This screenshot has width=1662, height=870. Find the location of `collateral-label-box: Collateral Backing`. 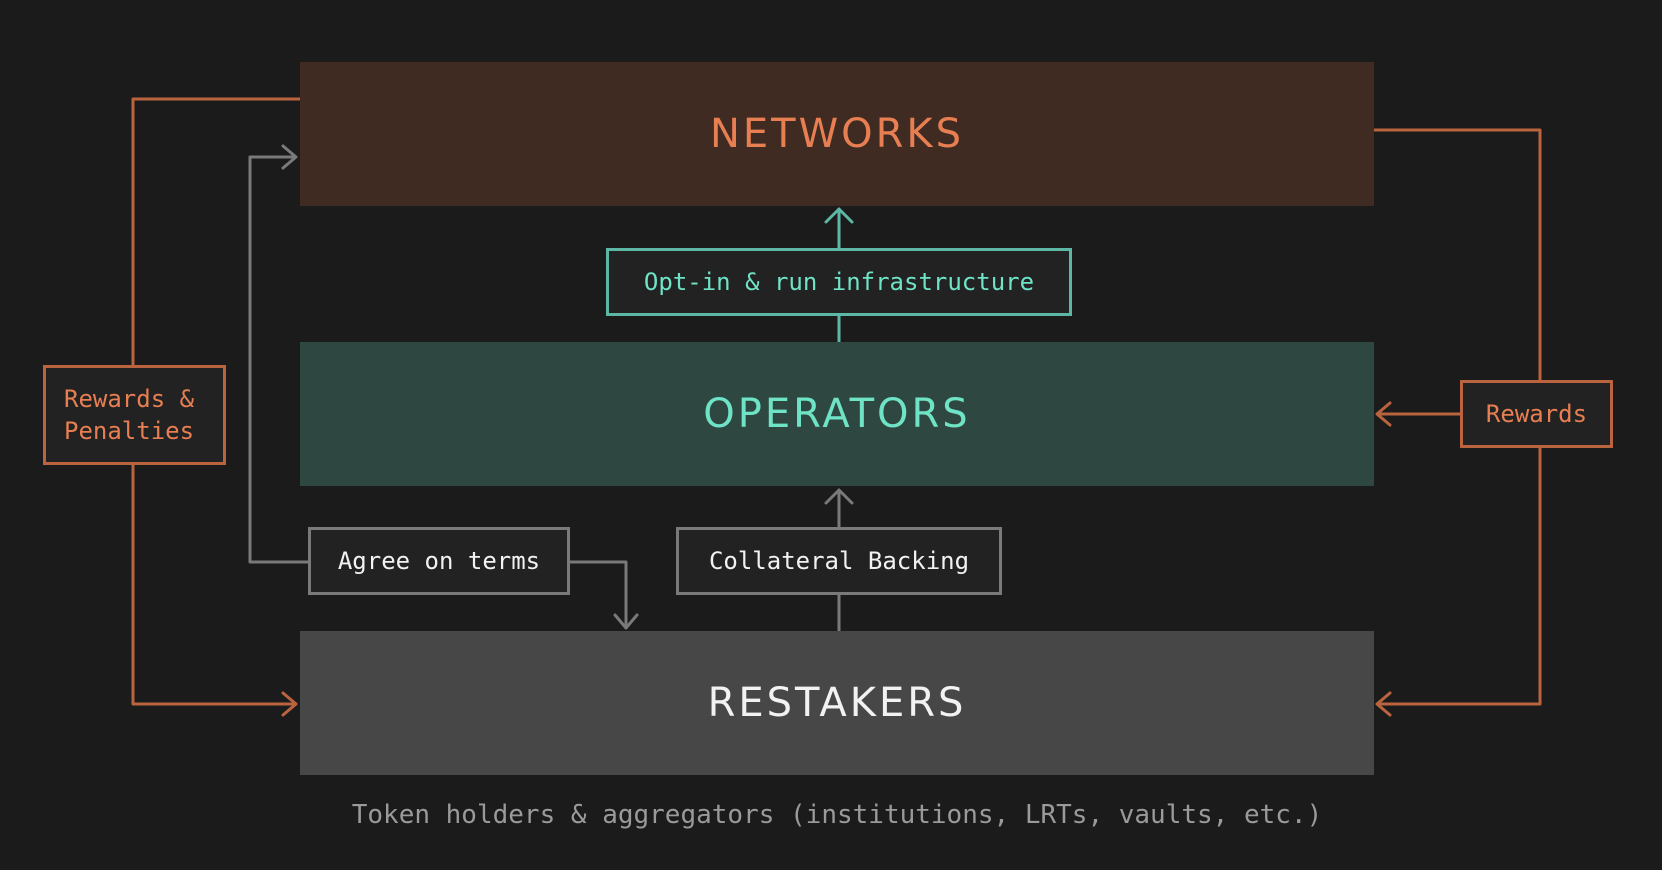

collateral-label-box: Collateral Backing is located at coordinates (839, 561).